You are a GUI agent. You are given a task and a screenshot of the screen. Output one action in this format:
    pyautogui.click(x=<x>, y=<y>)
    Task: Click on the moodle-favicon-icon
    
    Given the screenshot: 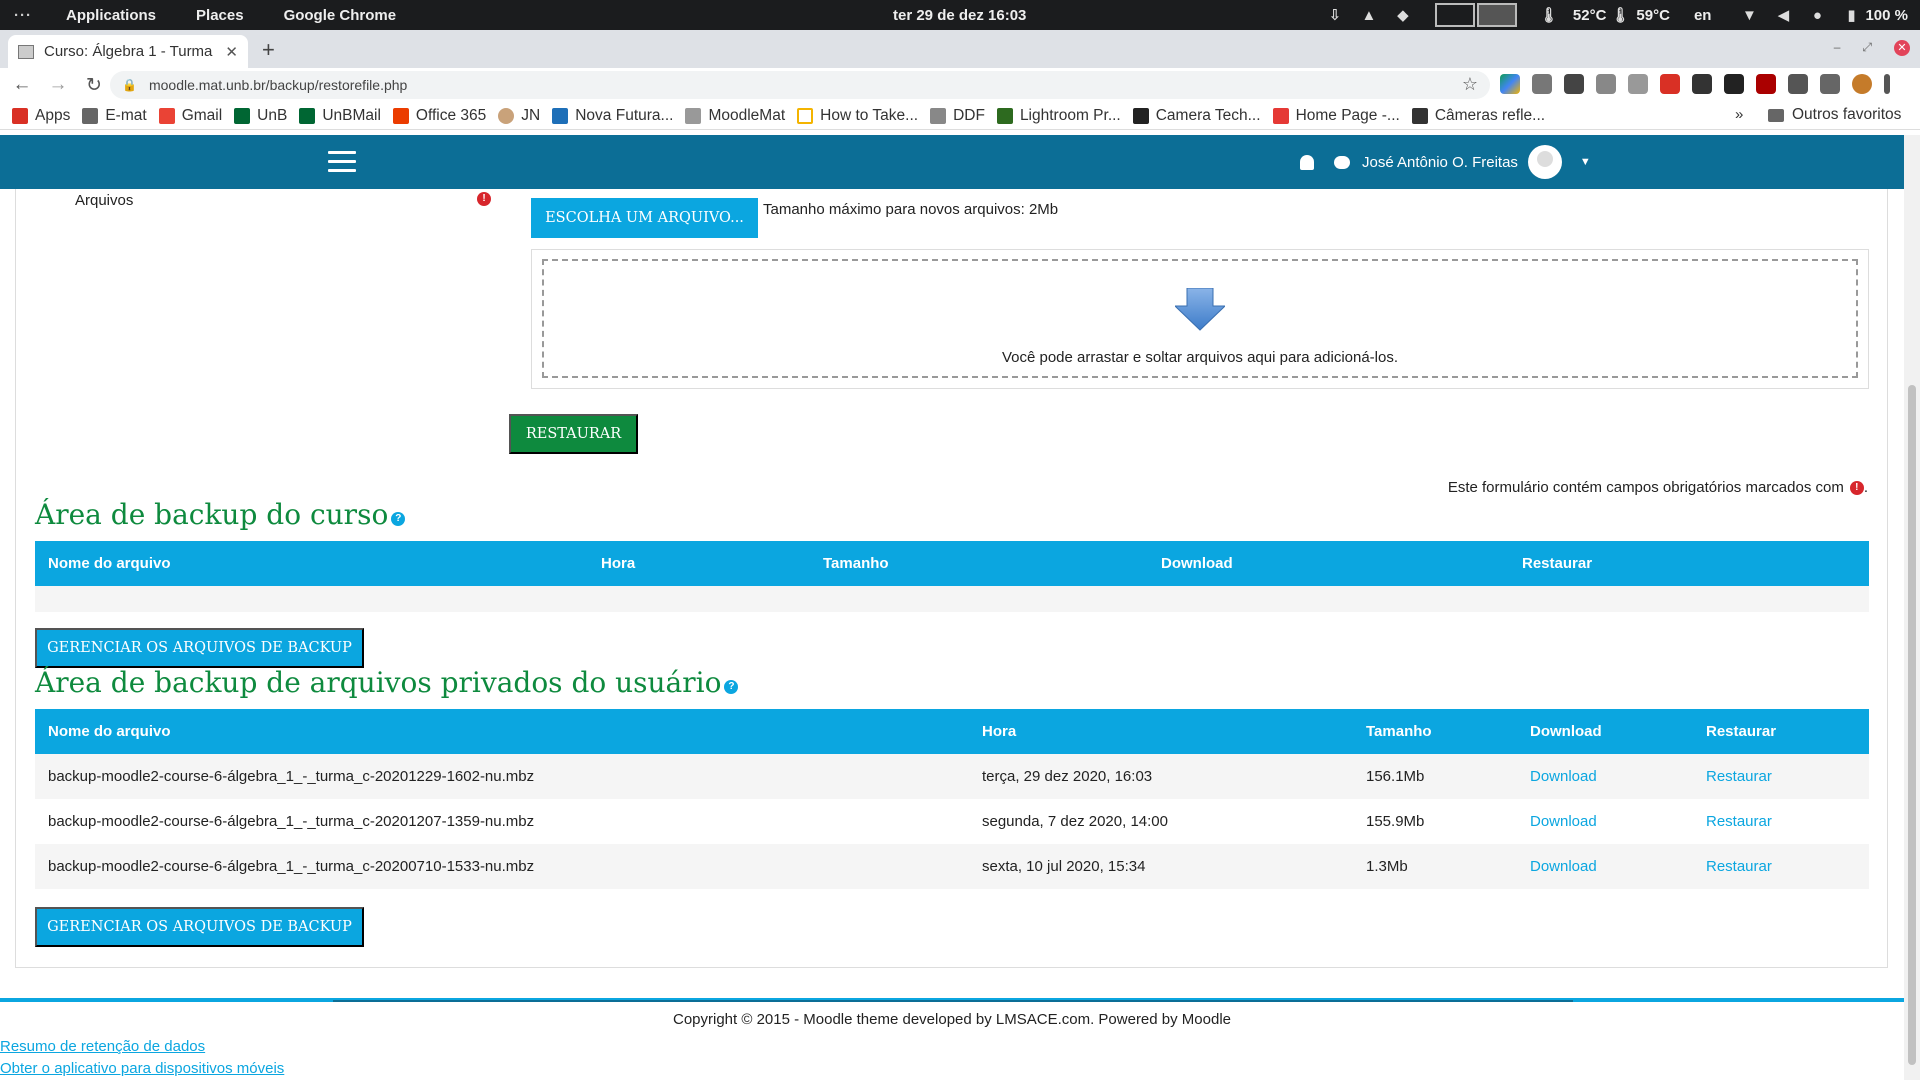 What is the action you would take?
    pyautogui.click(x=26, y=51)
    